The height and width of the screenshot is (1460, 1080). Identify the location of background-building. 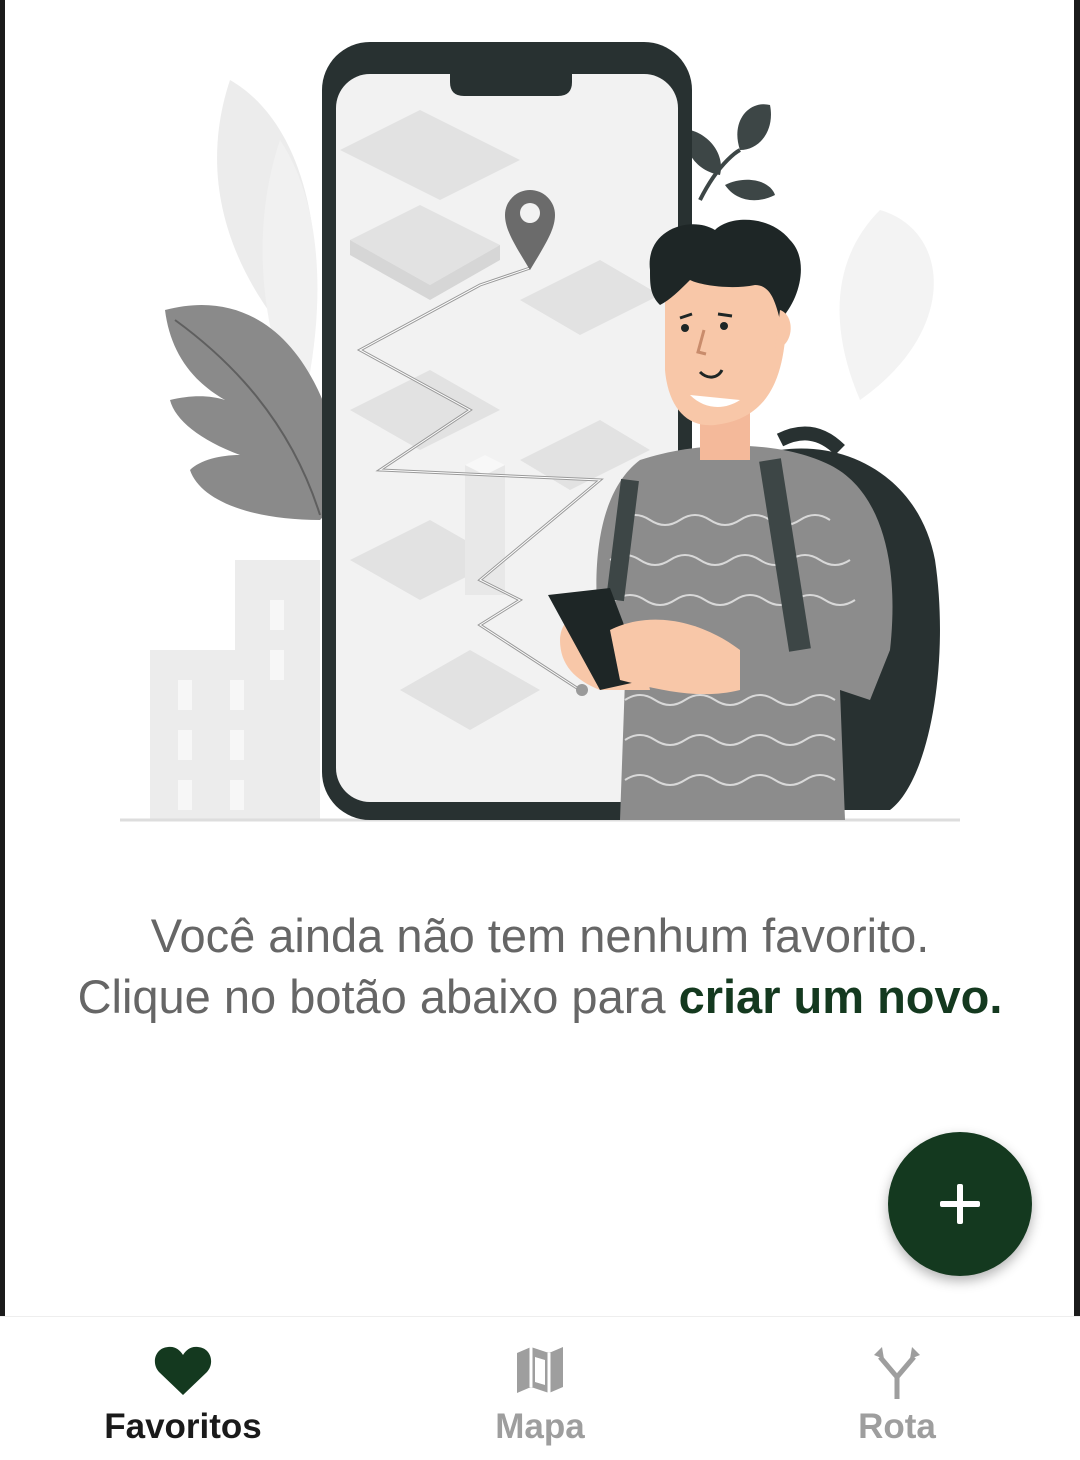
(235, 690).